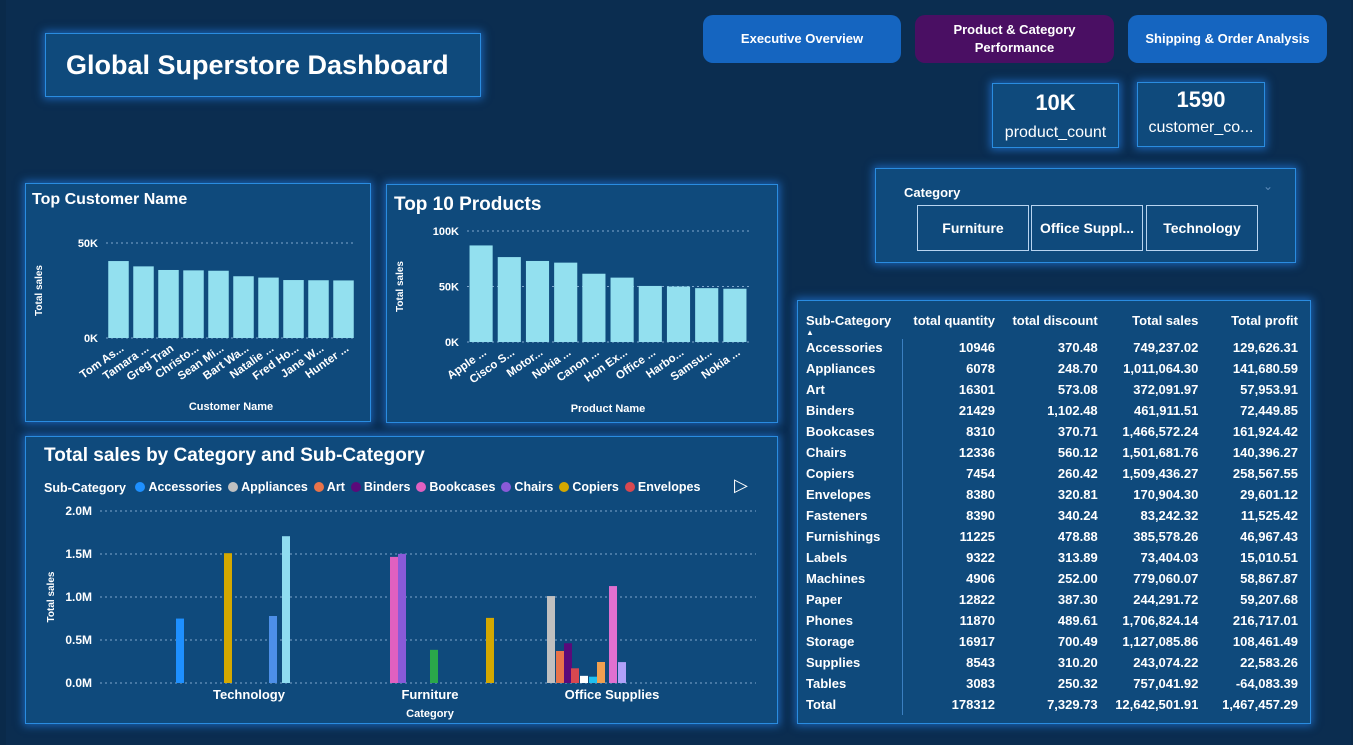 This screenshot has height=745, width=1353. Describe the element at coordinates (839, 494) in the screenshot. I see `table-cell-sub-category: Envelopes` at that location.